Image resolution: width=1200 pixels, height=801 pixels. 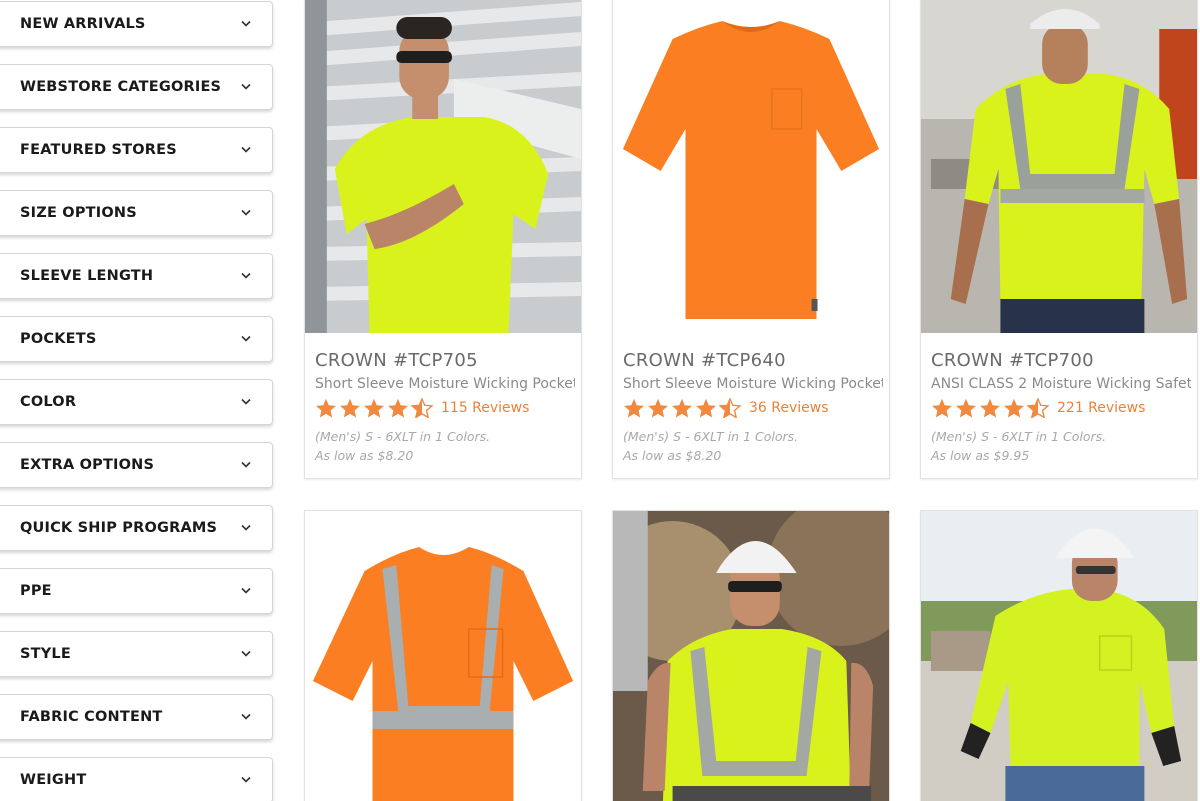 What do you see at coordinates (1101, 408) in the screenshot?
I see `reviews-link: 221 Reviews` at bounding box center [1101, 408].